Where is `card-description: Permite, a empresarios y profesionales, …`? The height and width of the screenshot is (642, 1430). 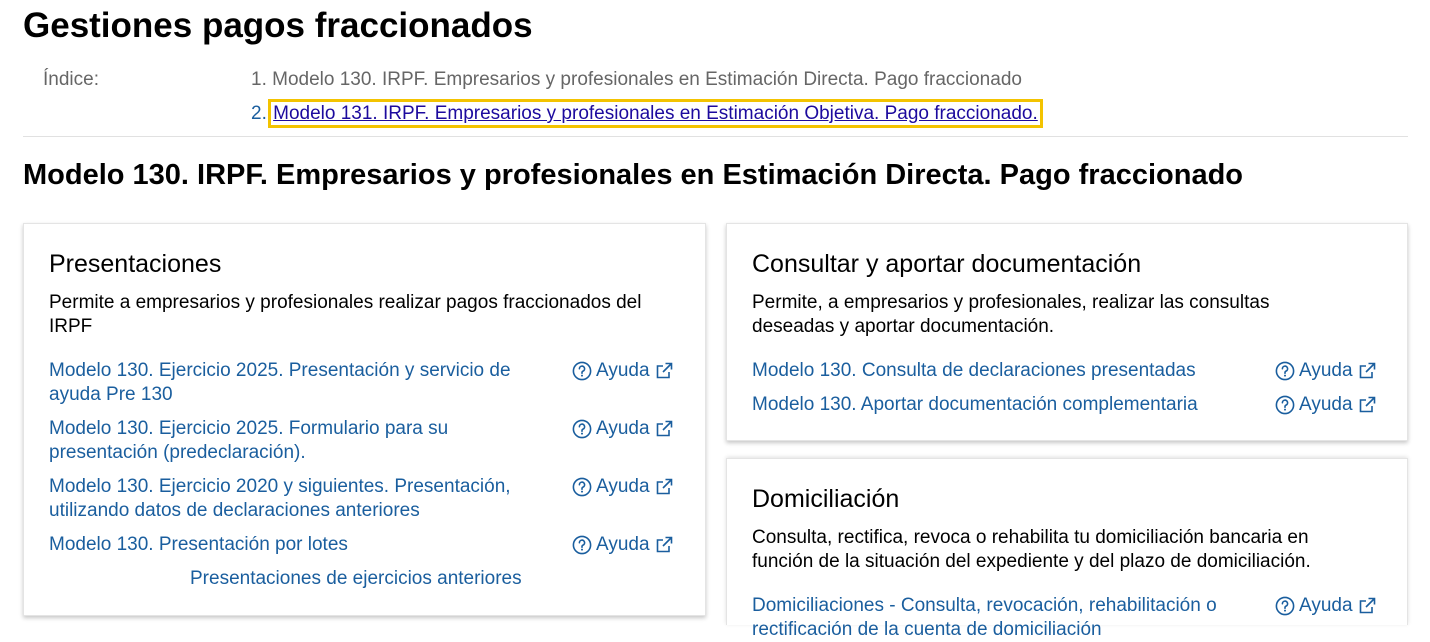
card-description: Permite, a empresarios y profesionales, … is located at coordinates (1011, 314).